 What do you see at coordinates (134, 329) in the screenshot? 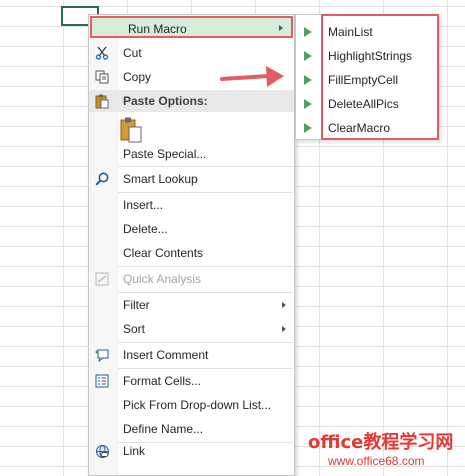
I see `menu-item-label: Sort` at bounding box center [134, 329].